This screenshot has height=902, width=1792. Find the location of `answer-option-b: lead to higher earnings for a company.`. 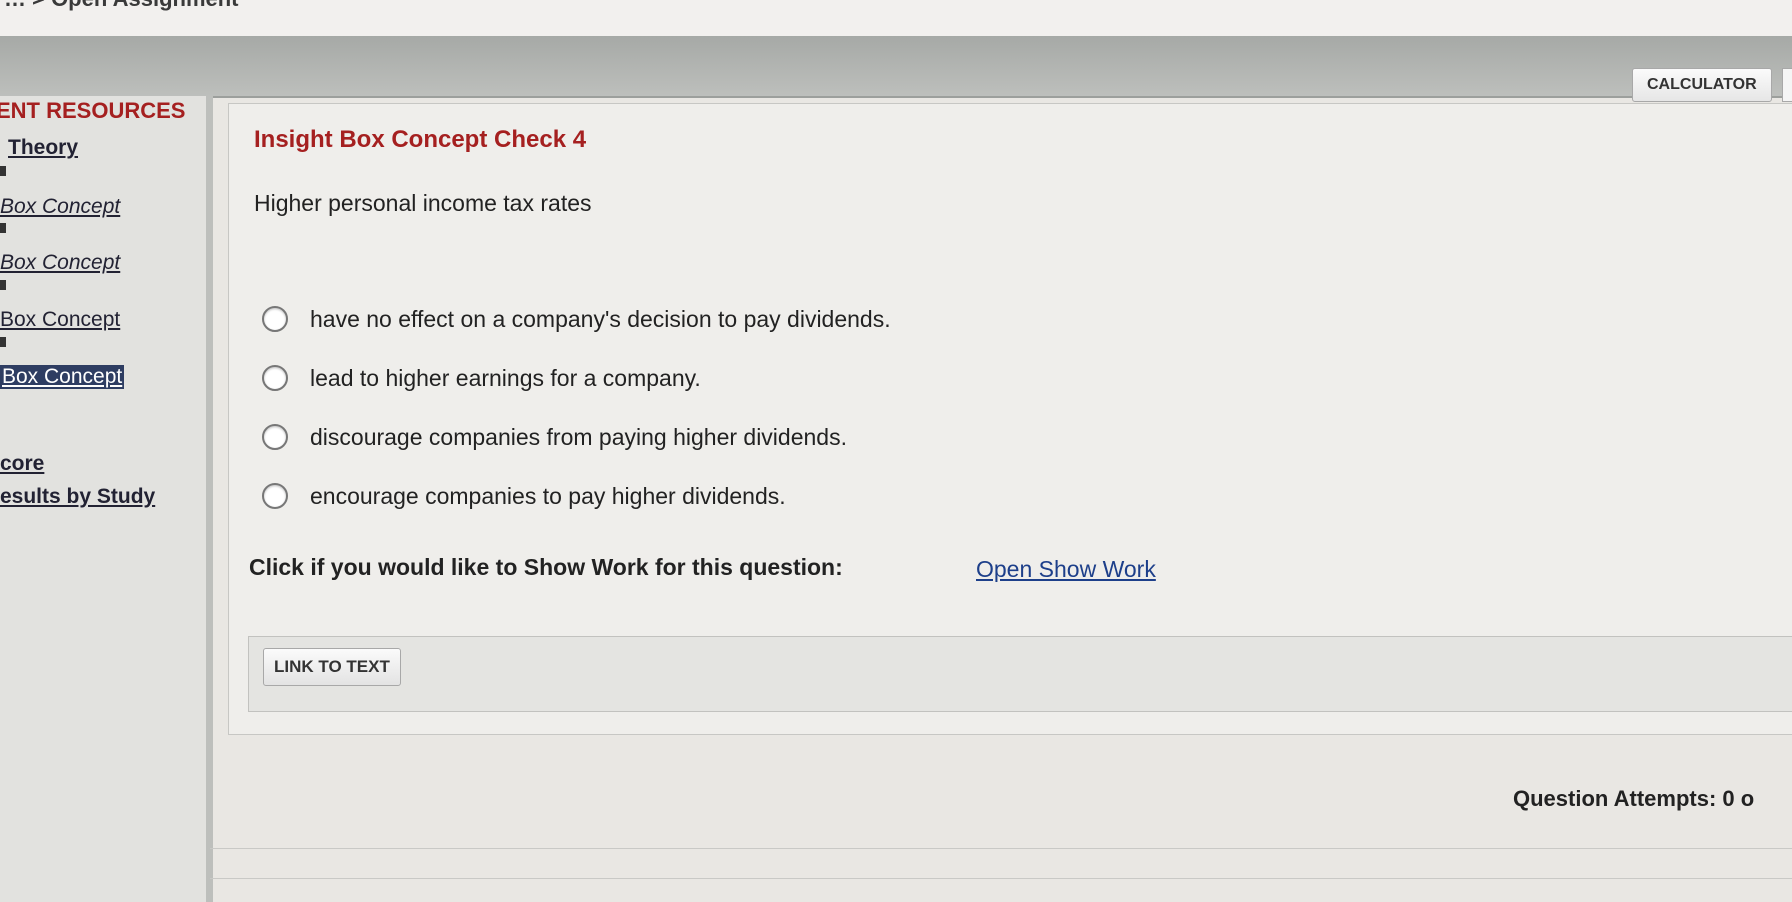

answer-option-b: lead to higher earnings for a company. is located at coordinates (481, 378).